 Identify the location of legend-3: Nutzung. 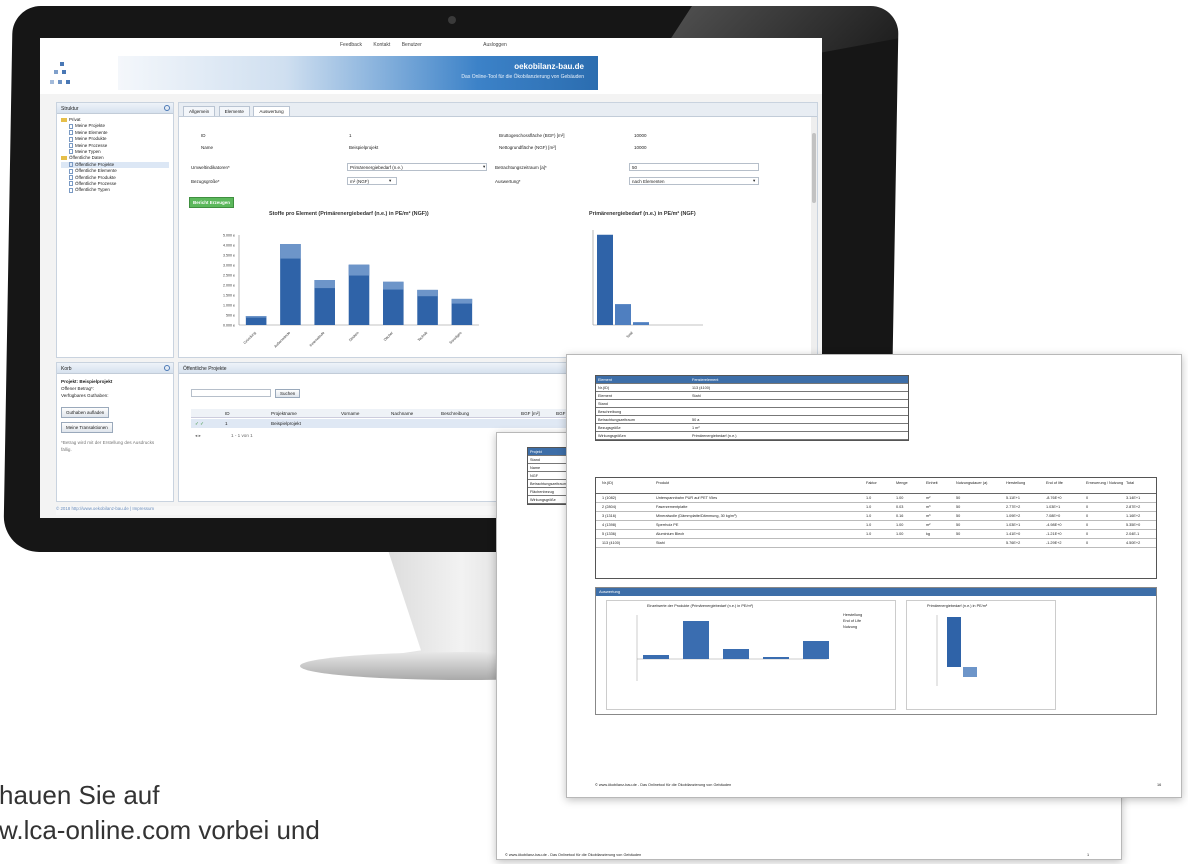
(850, 627).